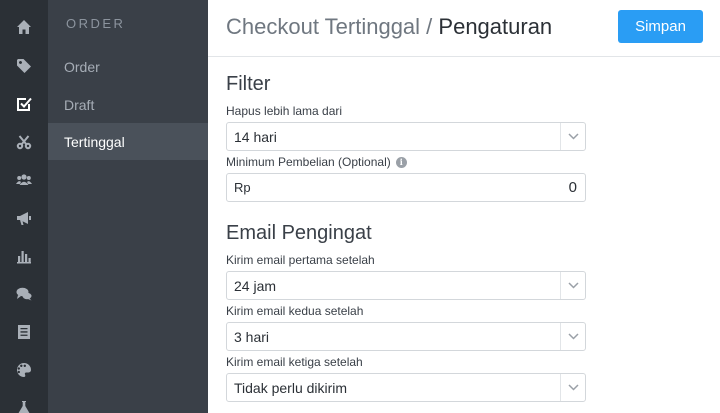 The height and width of the screenshot is (413, 720). I want to click on rail-themes, so click(24, 370).